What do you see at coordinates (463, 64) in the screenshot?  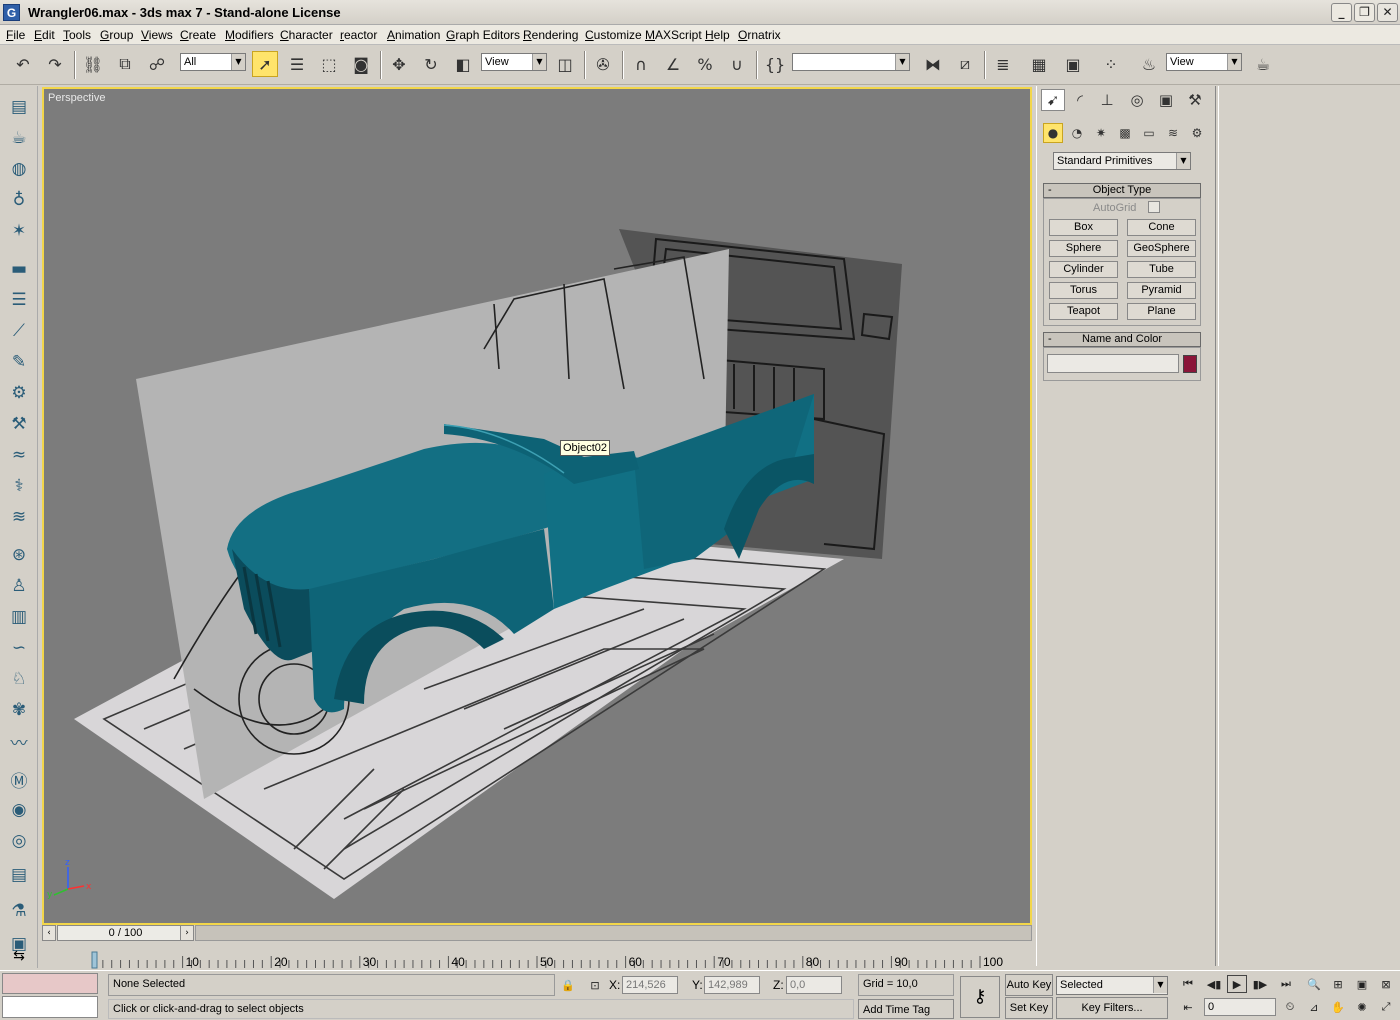 I see `select-and-scale-icon: ◧` at bounding box center [463, 64].